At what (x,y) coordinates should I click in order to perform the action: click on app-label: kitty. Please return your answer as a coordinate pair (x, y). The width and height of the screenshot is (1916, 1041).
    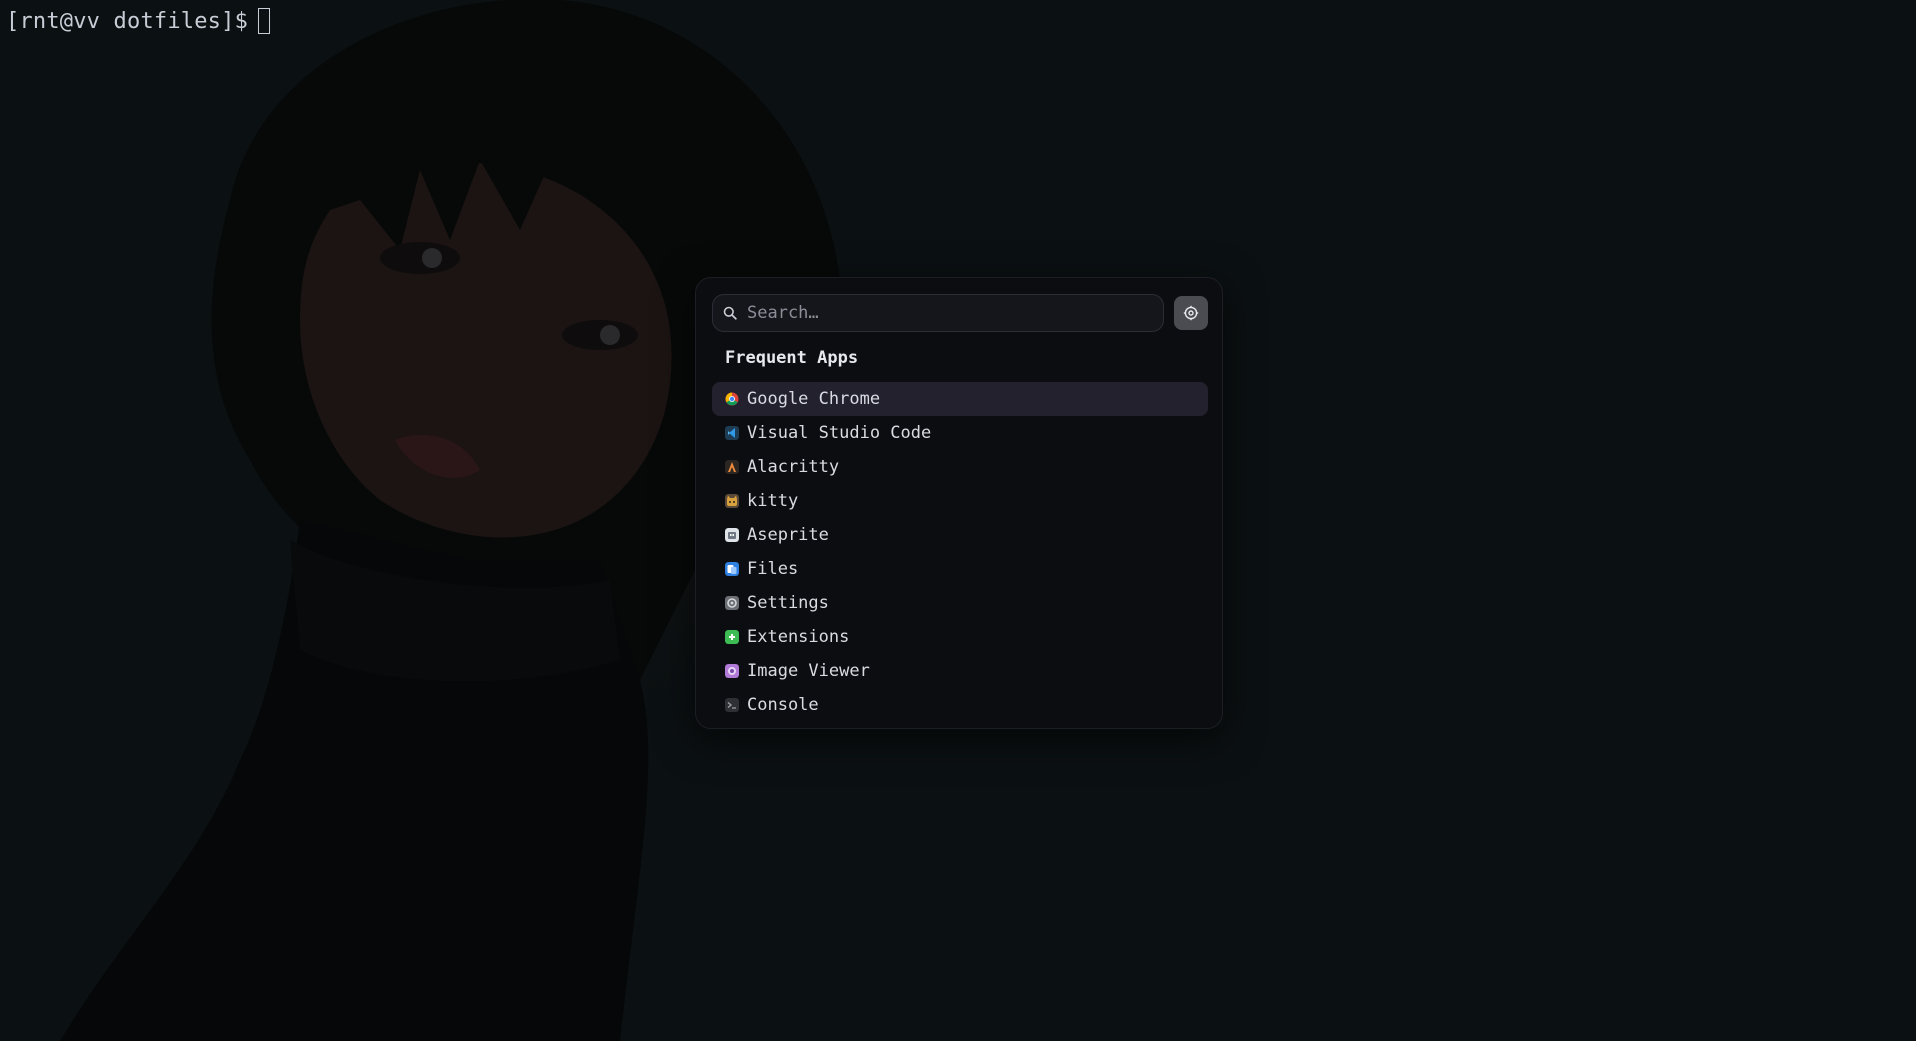
    Looking at the image, I should click on (773, 501).